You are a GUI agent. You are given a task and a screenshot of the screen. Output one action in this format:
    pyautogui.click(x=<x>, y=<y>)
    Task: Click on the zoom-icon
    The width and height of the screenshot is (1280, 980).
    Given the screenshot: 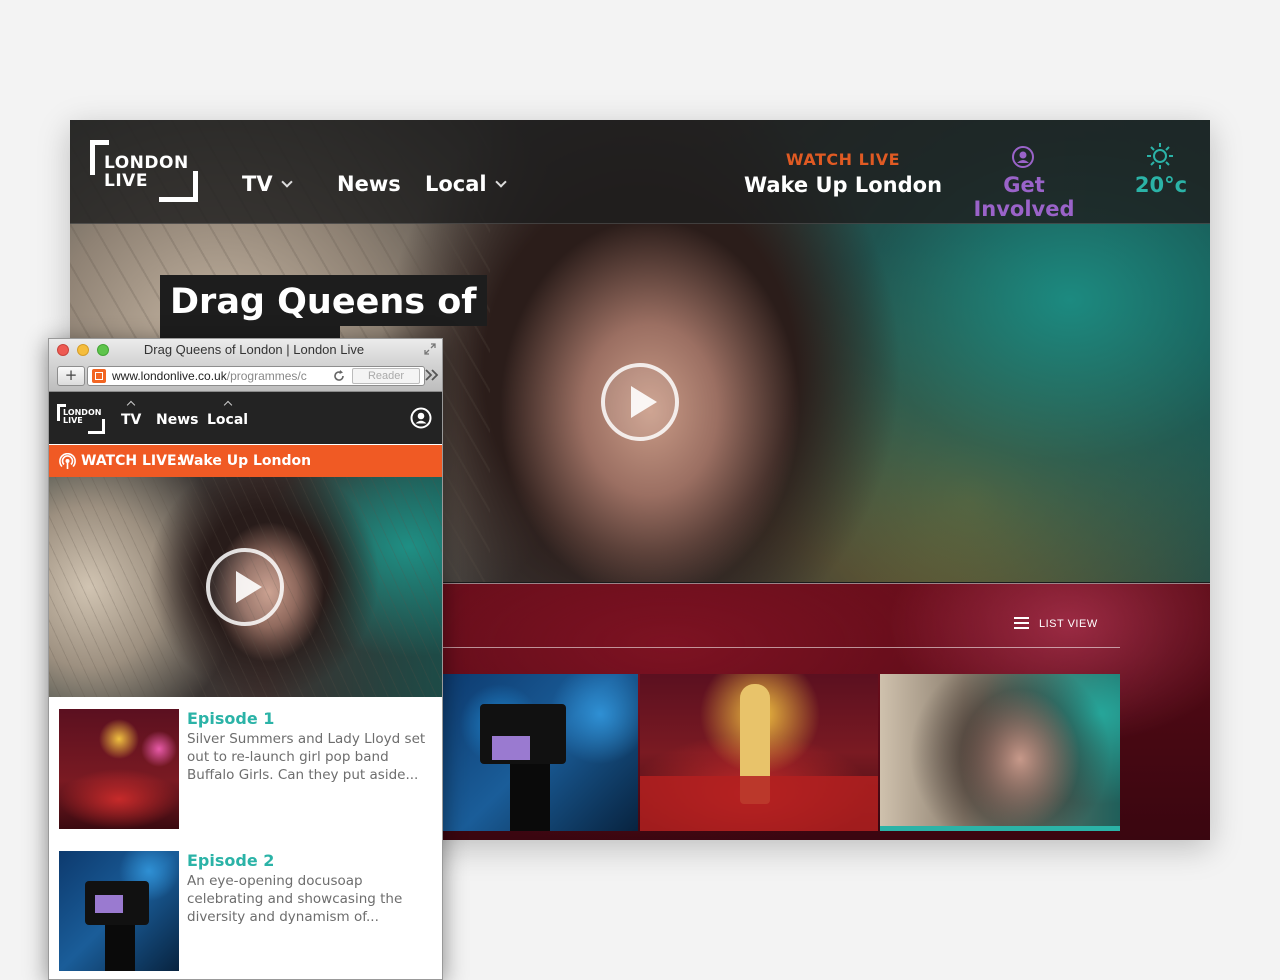 What is the action you would take?
    pyautogui.click(x=103, y=350)
    